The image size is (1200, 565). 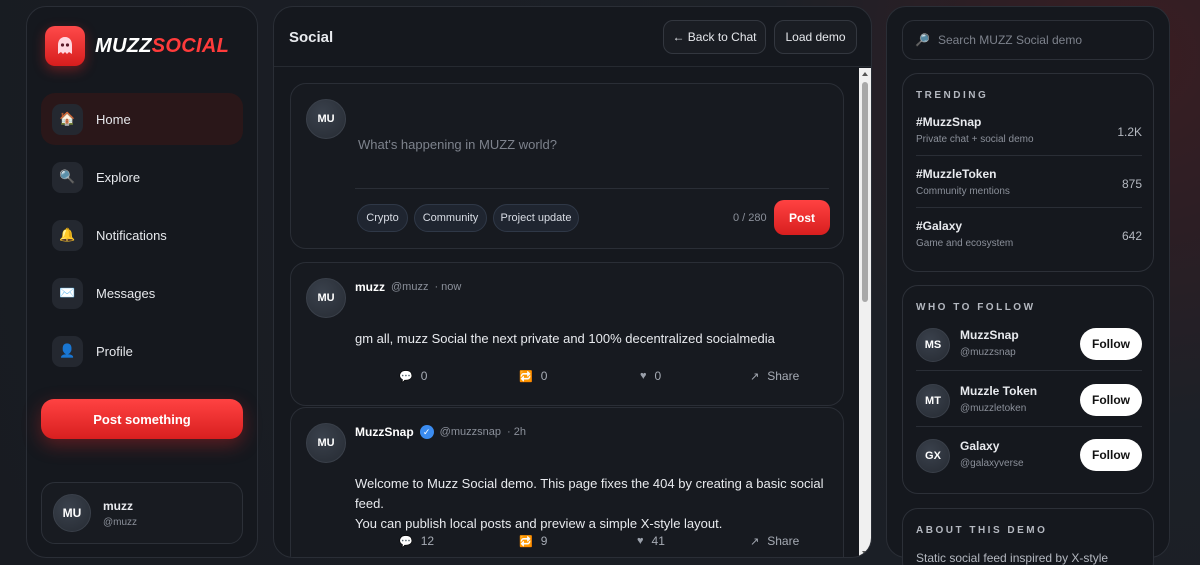 I want to click on brand: MUZZSOCIAL, so click(x=137, y=46).